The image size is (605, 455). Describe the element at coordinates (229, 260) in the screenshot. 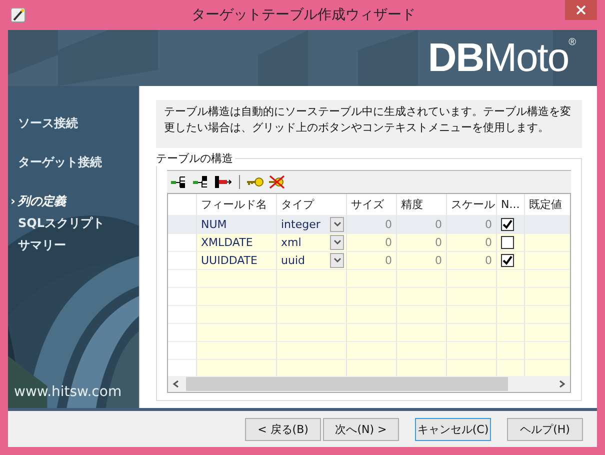

I see `table-cell: UUIDDATE` at that location.